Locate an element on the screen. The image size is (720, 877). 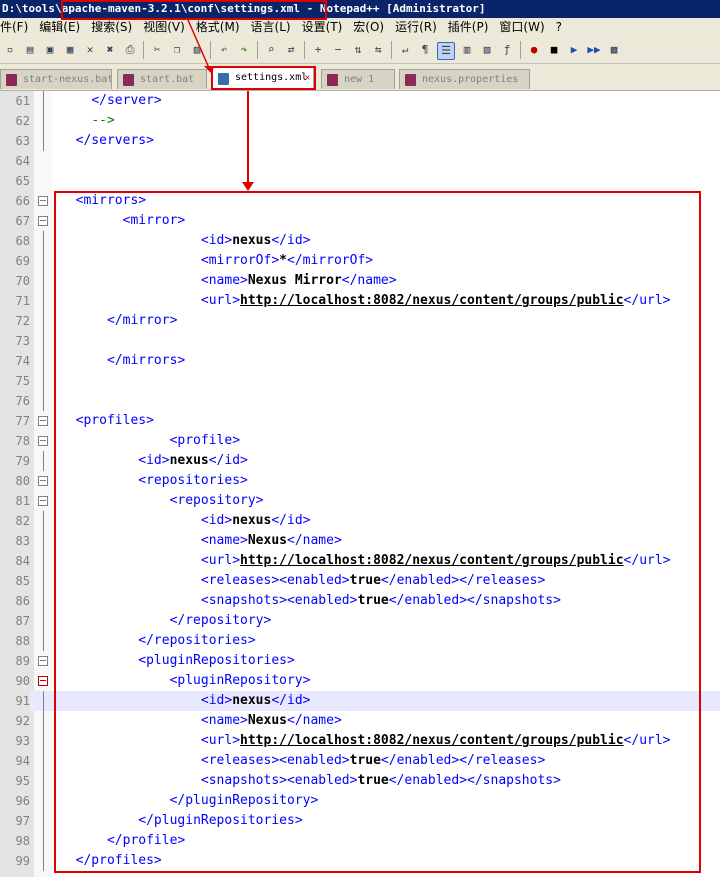
annotation-arrowhead is located at coordinates (248, 186).